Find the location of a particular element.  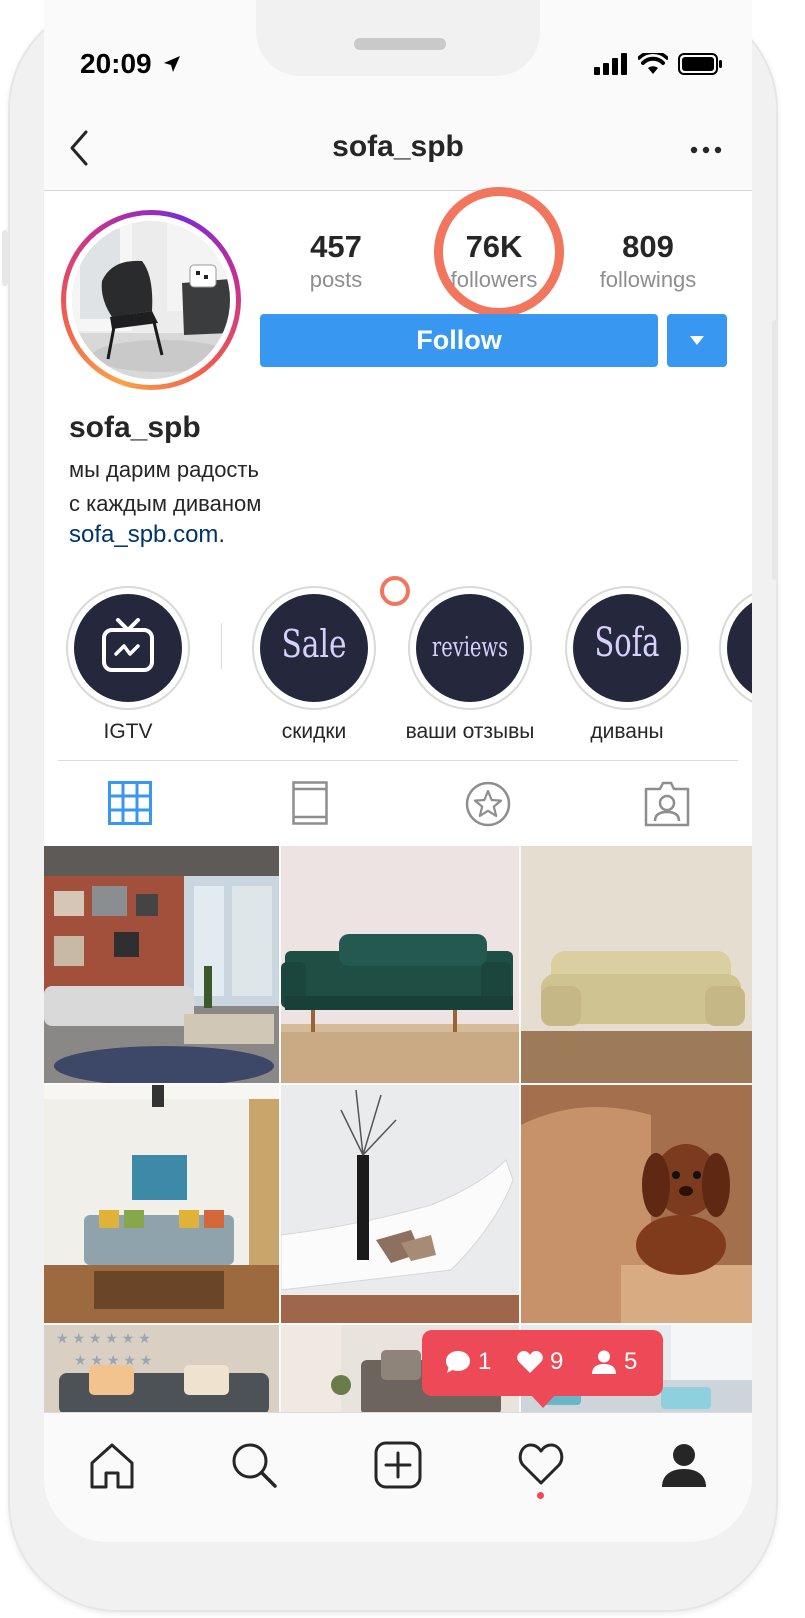

profile-icon is located at coordinates (684, 1465).